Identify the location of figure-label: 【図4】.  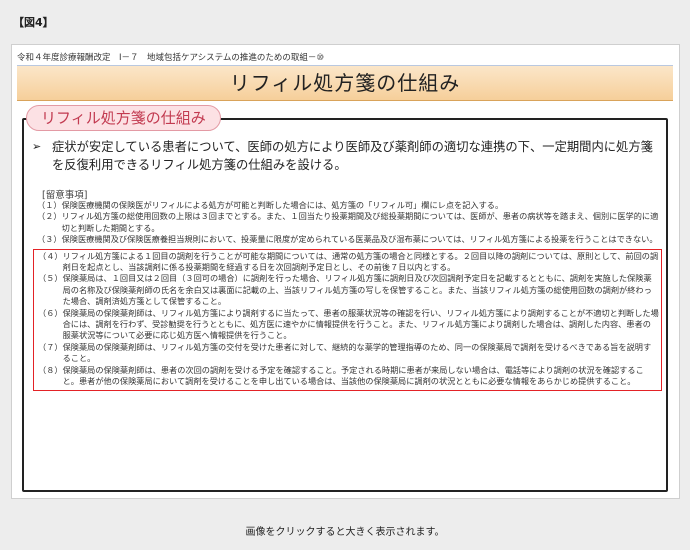
(33, 22).